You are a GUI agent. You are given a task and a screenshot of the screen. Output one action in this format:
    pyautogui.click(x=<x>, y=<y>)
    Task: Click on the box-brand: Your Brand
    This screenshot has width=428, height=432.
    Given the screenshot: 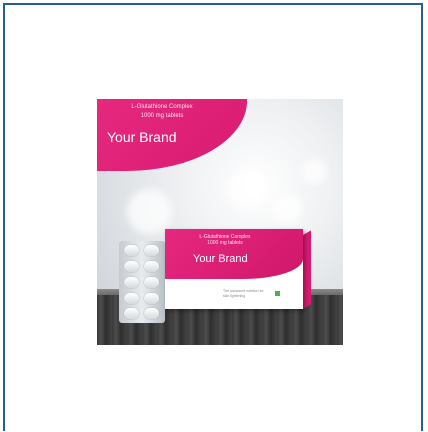 What is the action you would take?
    pyautogui.click(x=220, y=259)
    